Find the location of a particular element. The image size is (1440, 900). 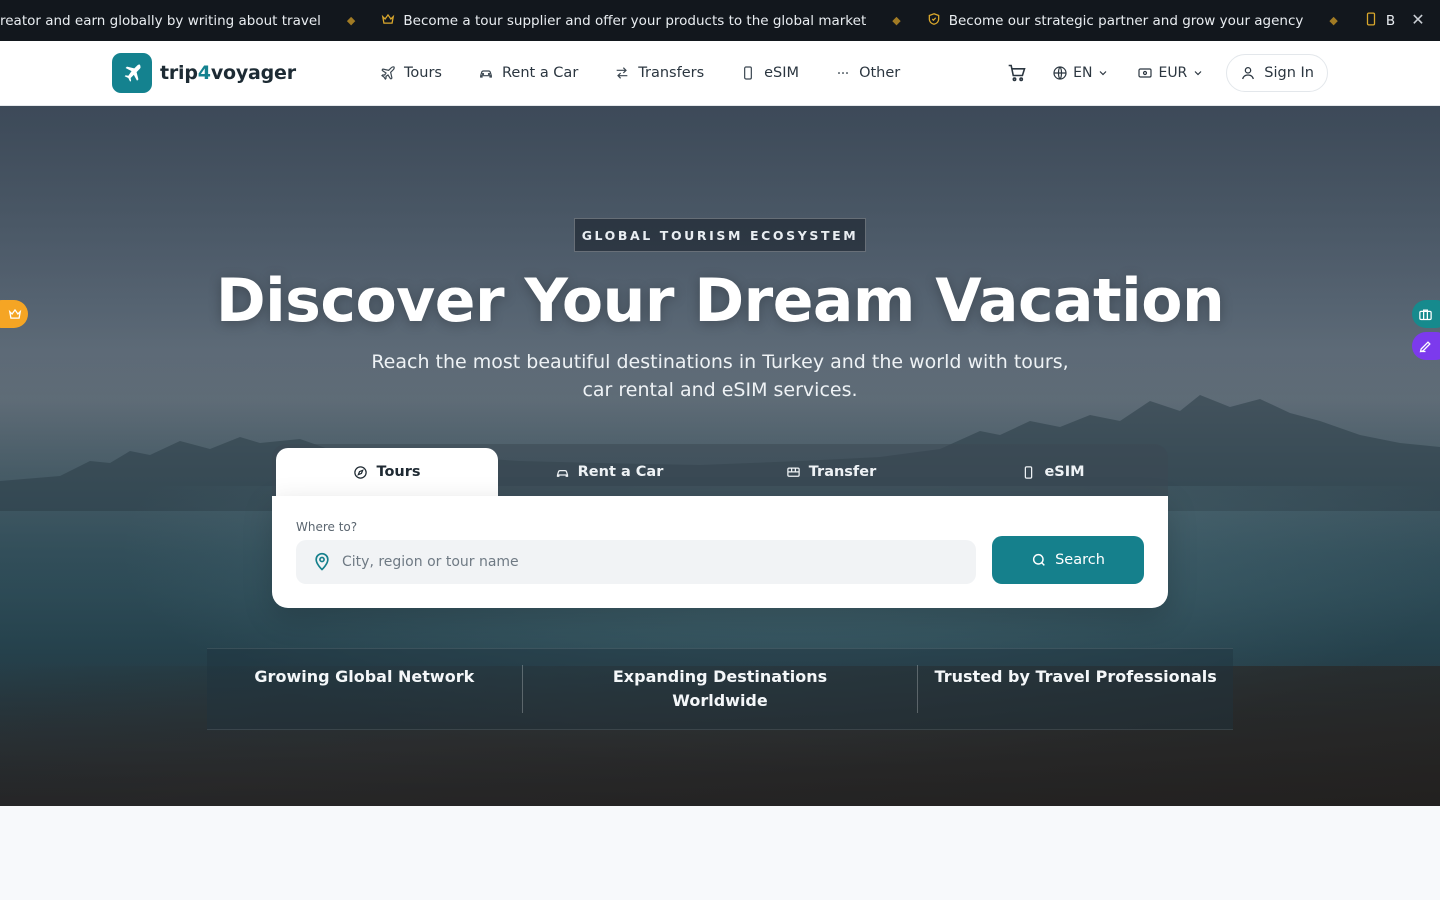

brand-name: trip4voyager is located at coordinates (228, 73).